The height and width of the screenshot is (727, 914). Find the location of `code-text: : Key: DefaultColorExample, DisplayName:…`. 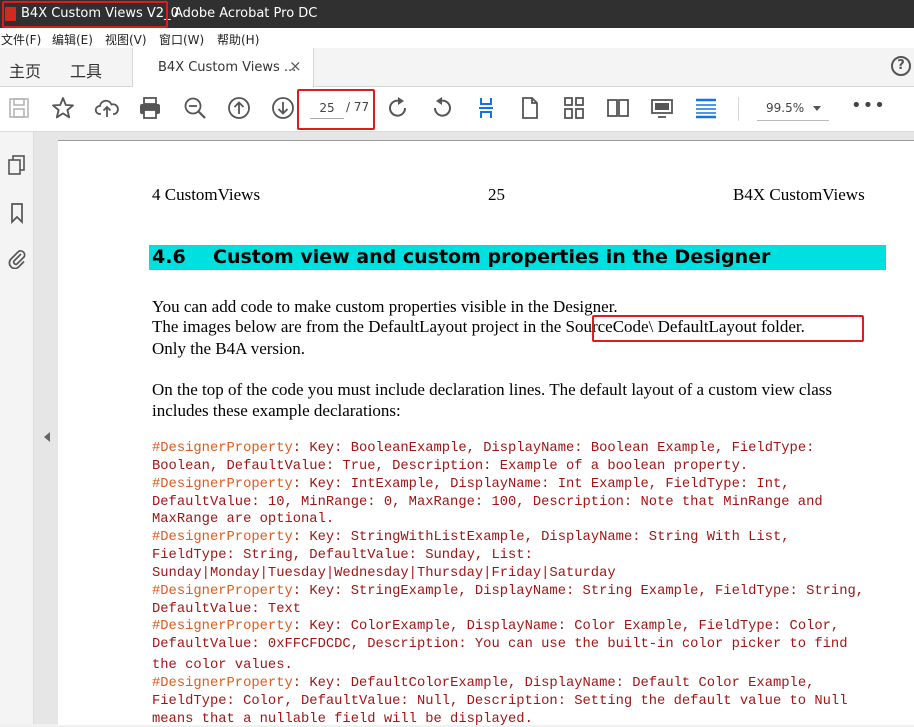

code-text: : Key: DefaultColorExample, DisplayName:… is located at coordinates (553, 683).